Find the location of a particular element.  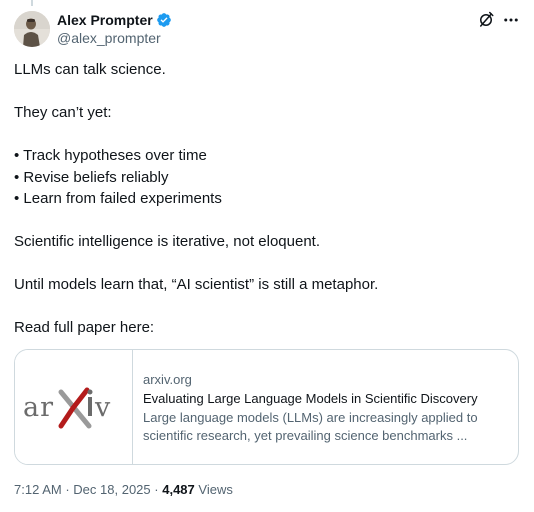

card-domain: arxiv.org is located at coordinates (167, 379).